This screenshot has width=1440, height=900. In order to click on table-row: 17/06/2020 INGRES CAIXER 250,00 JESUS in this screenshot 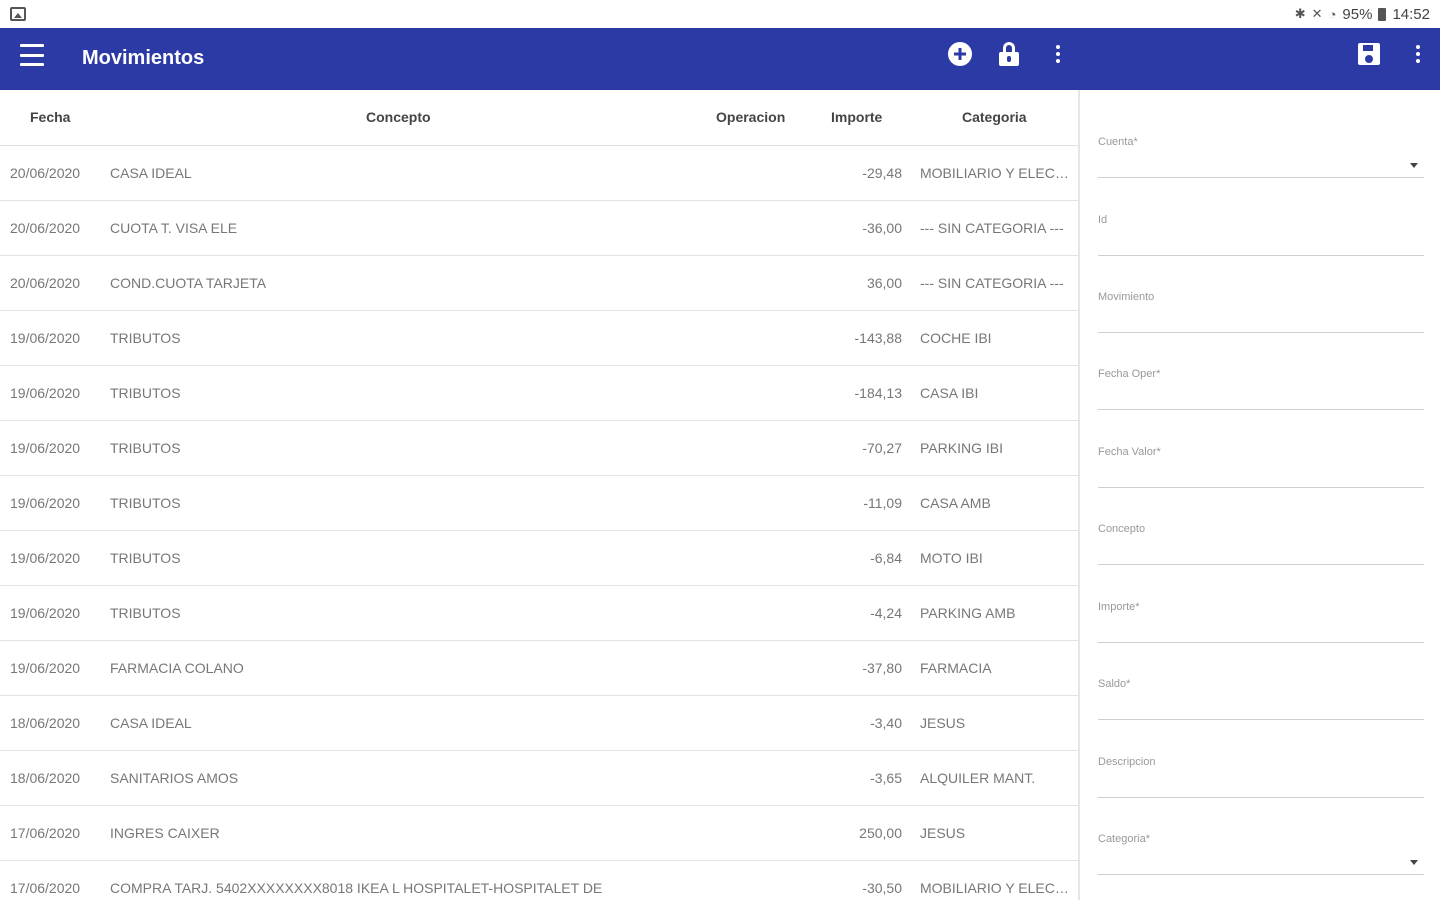, I will do `click(539, 833)`.